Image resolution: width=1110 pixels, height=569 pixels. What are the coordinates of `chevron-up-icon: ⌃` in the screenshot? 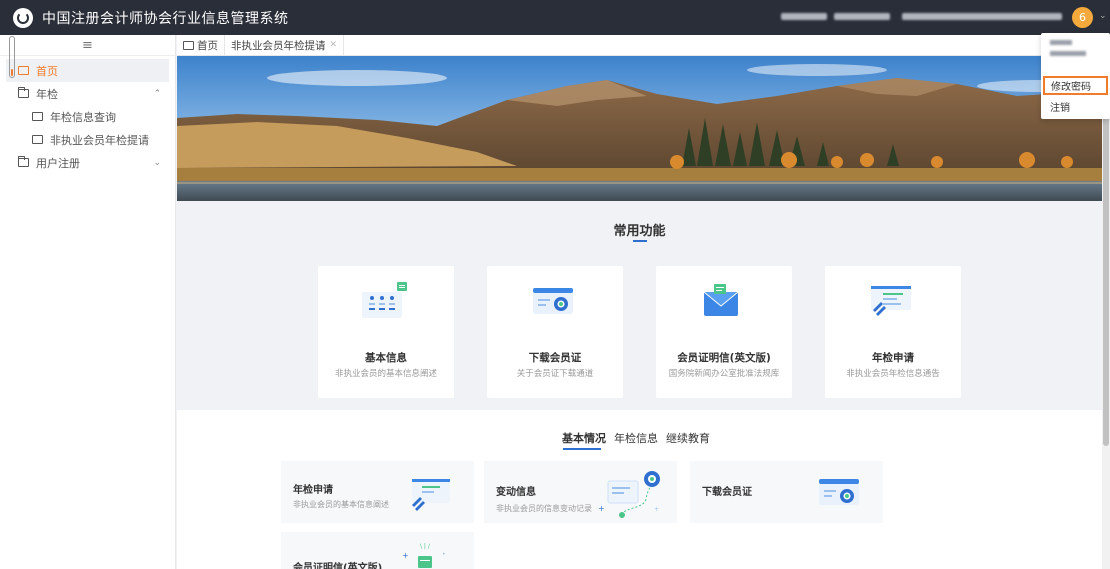 It's located at (157, 93).